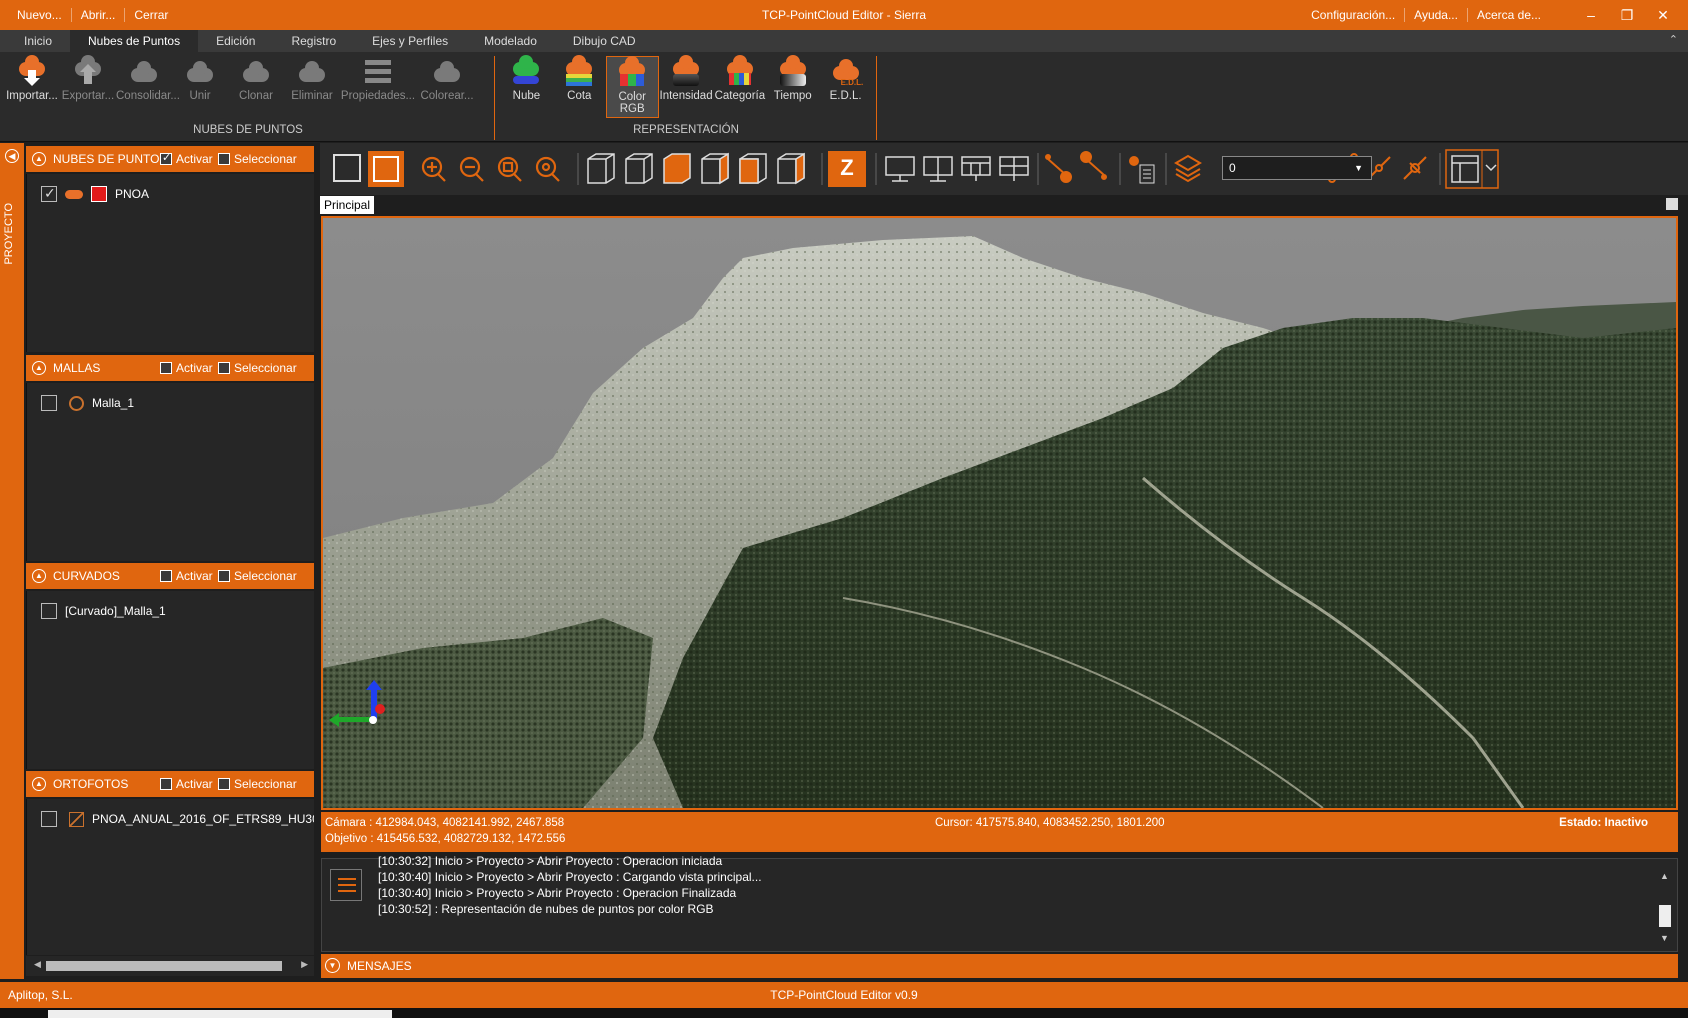 The image size is (1688, 1018). What do you see at coordinates (715, 168) in the screenshot?
I see `view-right-icon` at bounding box center [715, 168].